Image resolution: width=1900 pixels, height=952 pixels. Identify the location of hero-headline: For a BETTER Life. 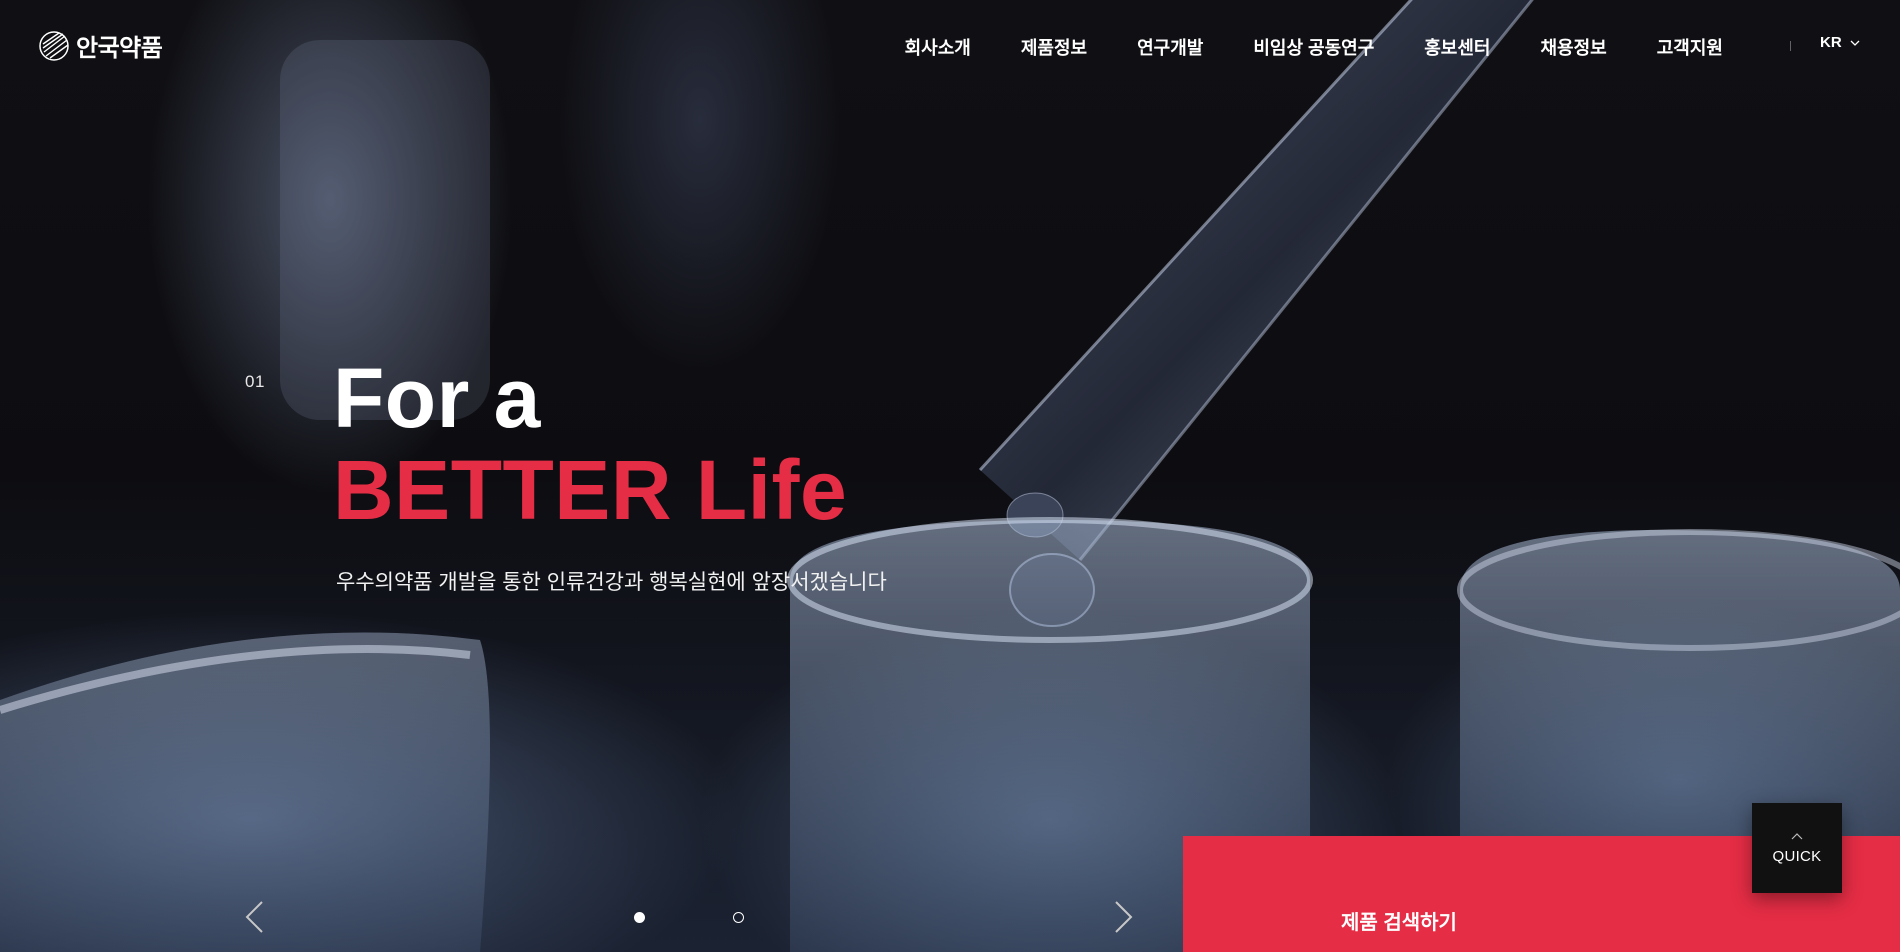
(590, 444).